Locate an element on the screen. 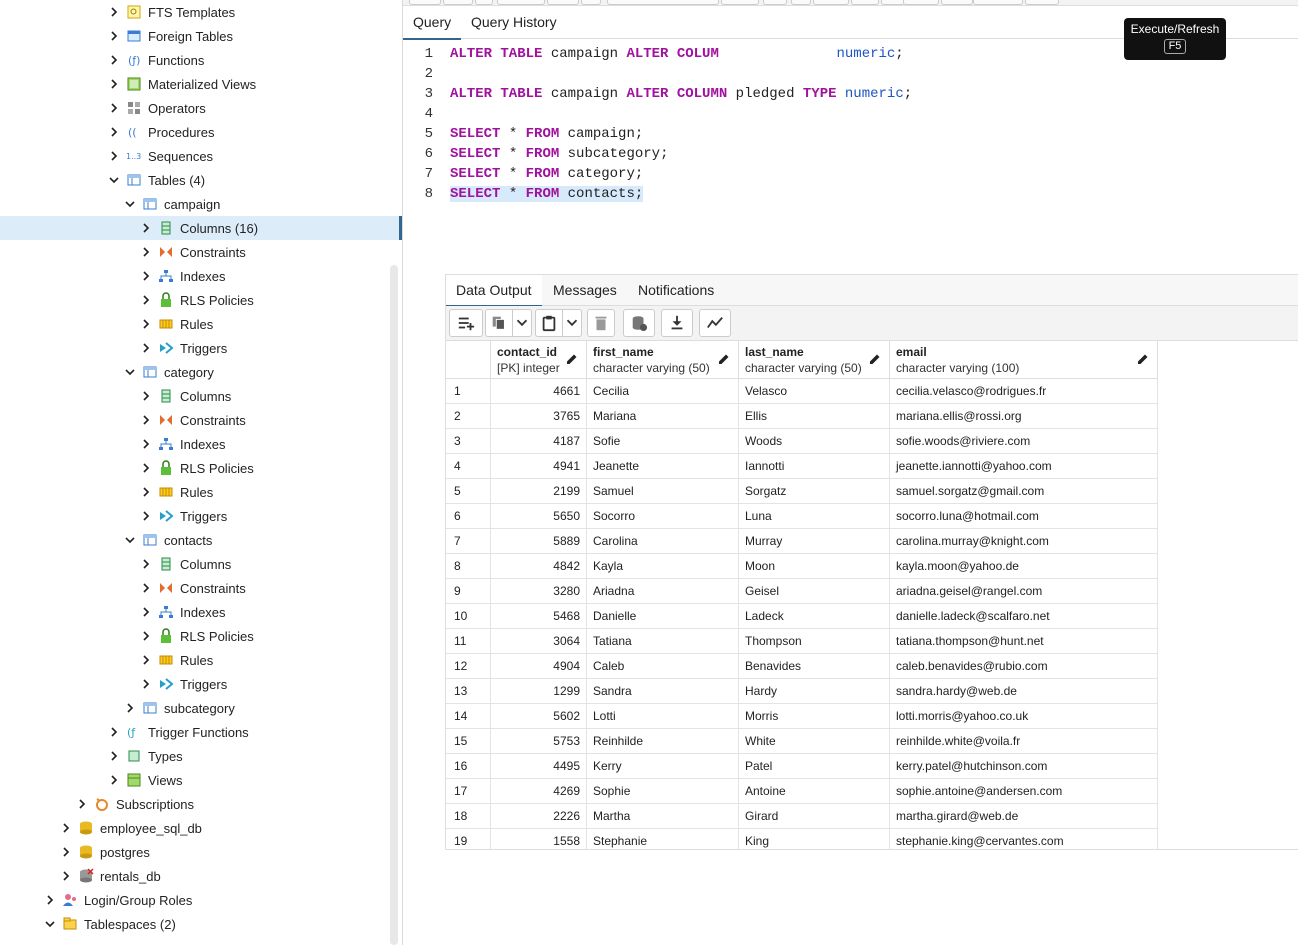 This screenshot has height=945, width=1298. tree-item-category: category is located at coordinates (168, 372).